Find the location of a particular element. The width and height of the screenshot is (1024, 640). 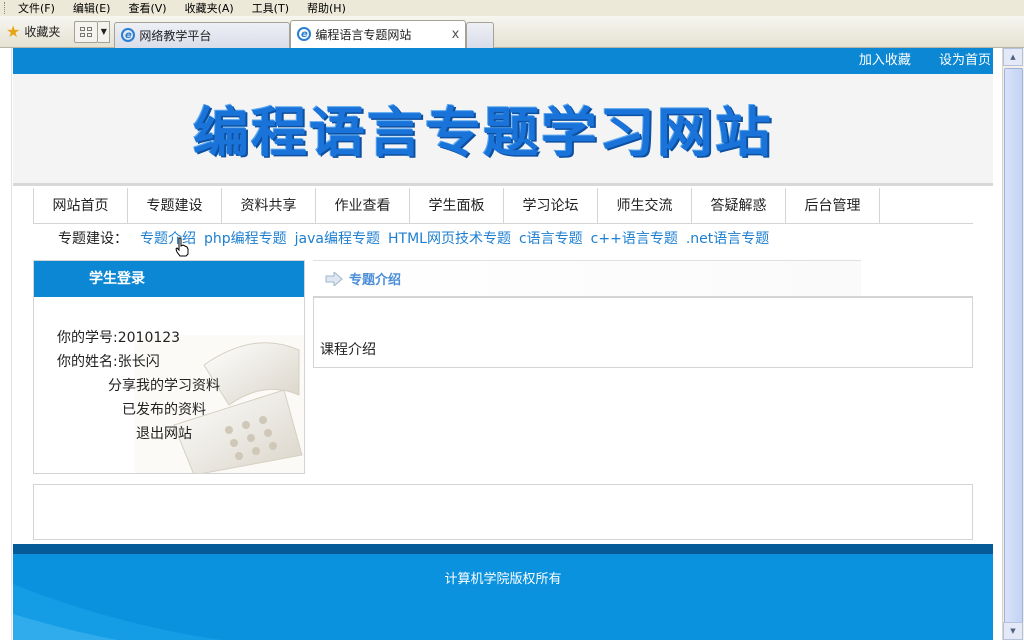

subnav-html: HTML网页技术专题 is located at coordinates (449, 238).